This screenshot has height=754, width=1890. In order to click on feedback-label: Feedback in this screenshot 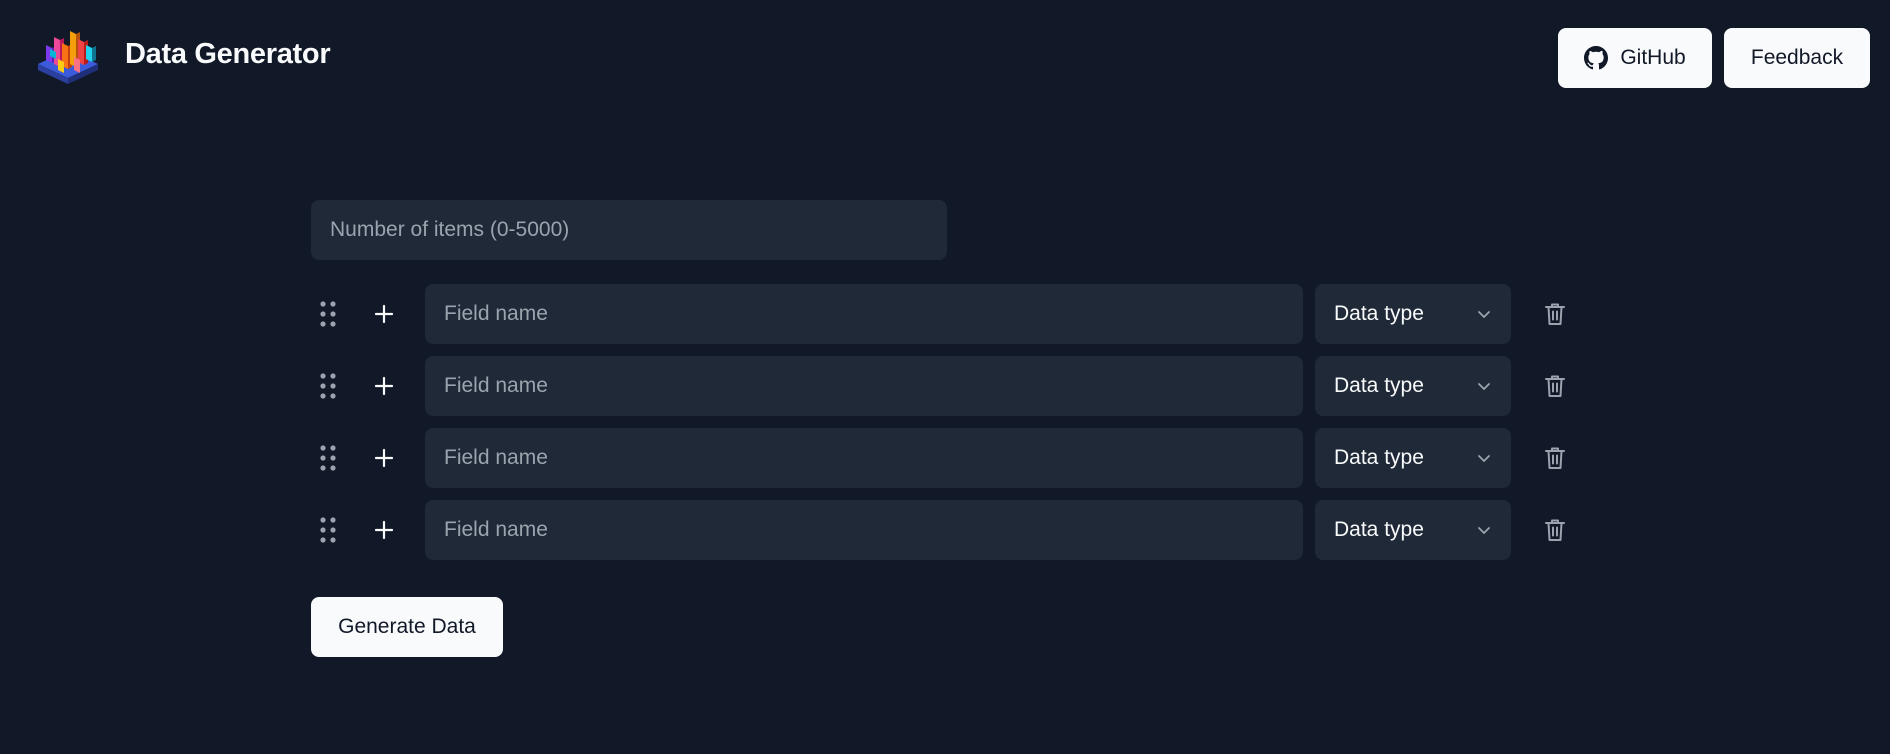, I will do `click(1797, 57)`.